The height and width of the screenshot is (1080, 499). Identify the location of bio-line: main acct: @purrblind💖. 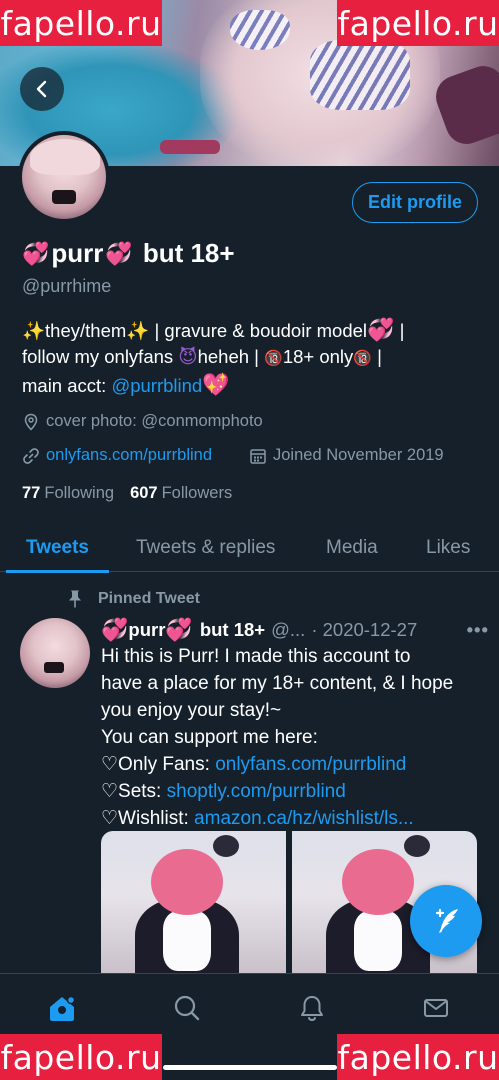
(257, 385).